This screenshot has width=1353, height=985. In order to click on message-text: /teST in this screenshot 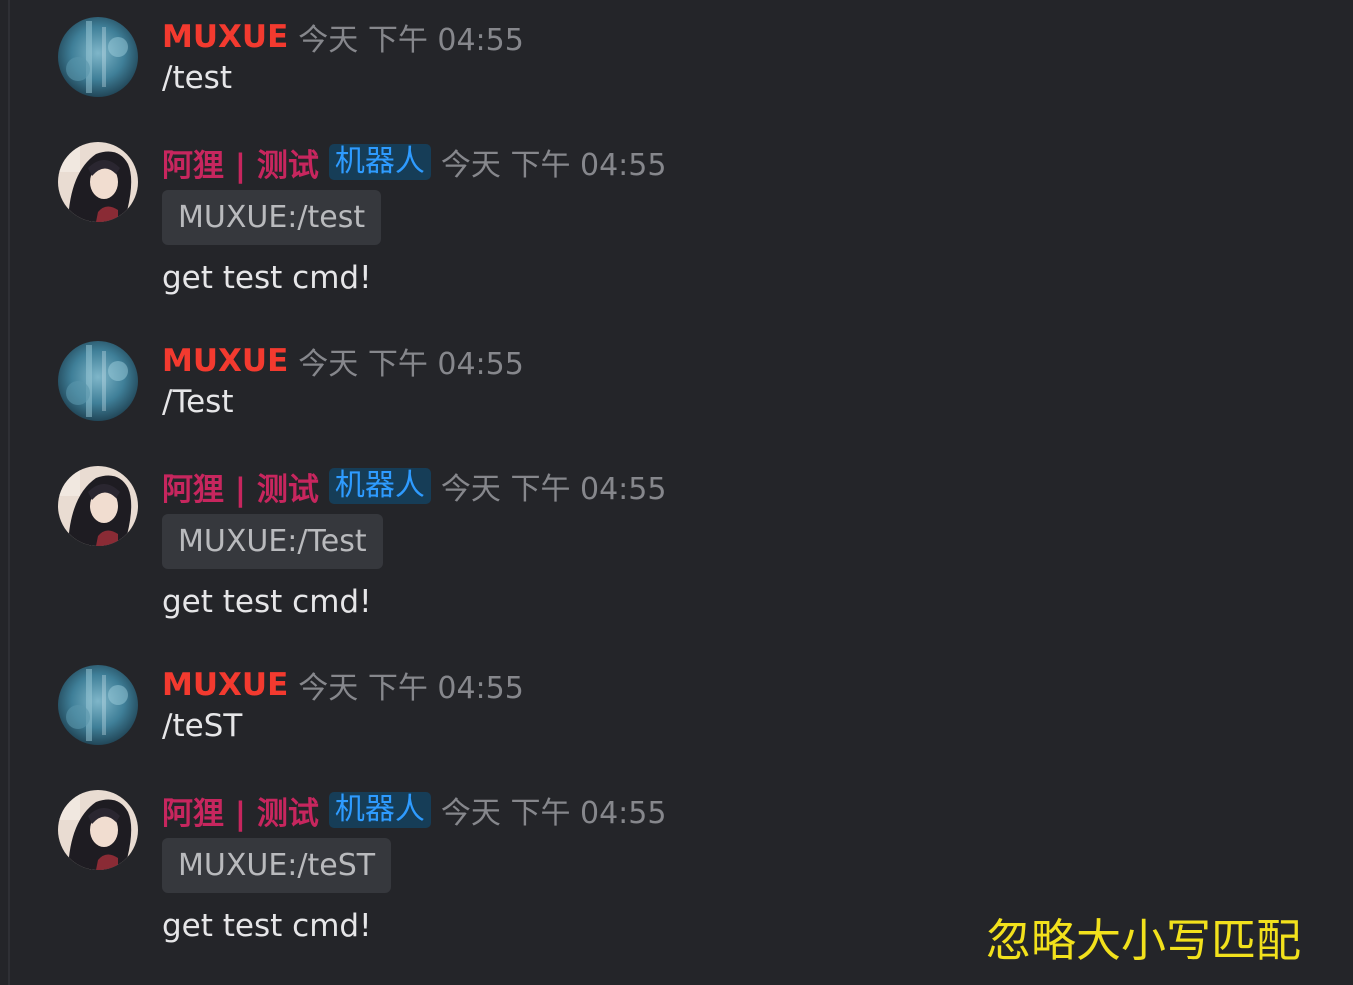, I will do `click(202, 726)`.